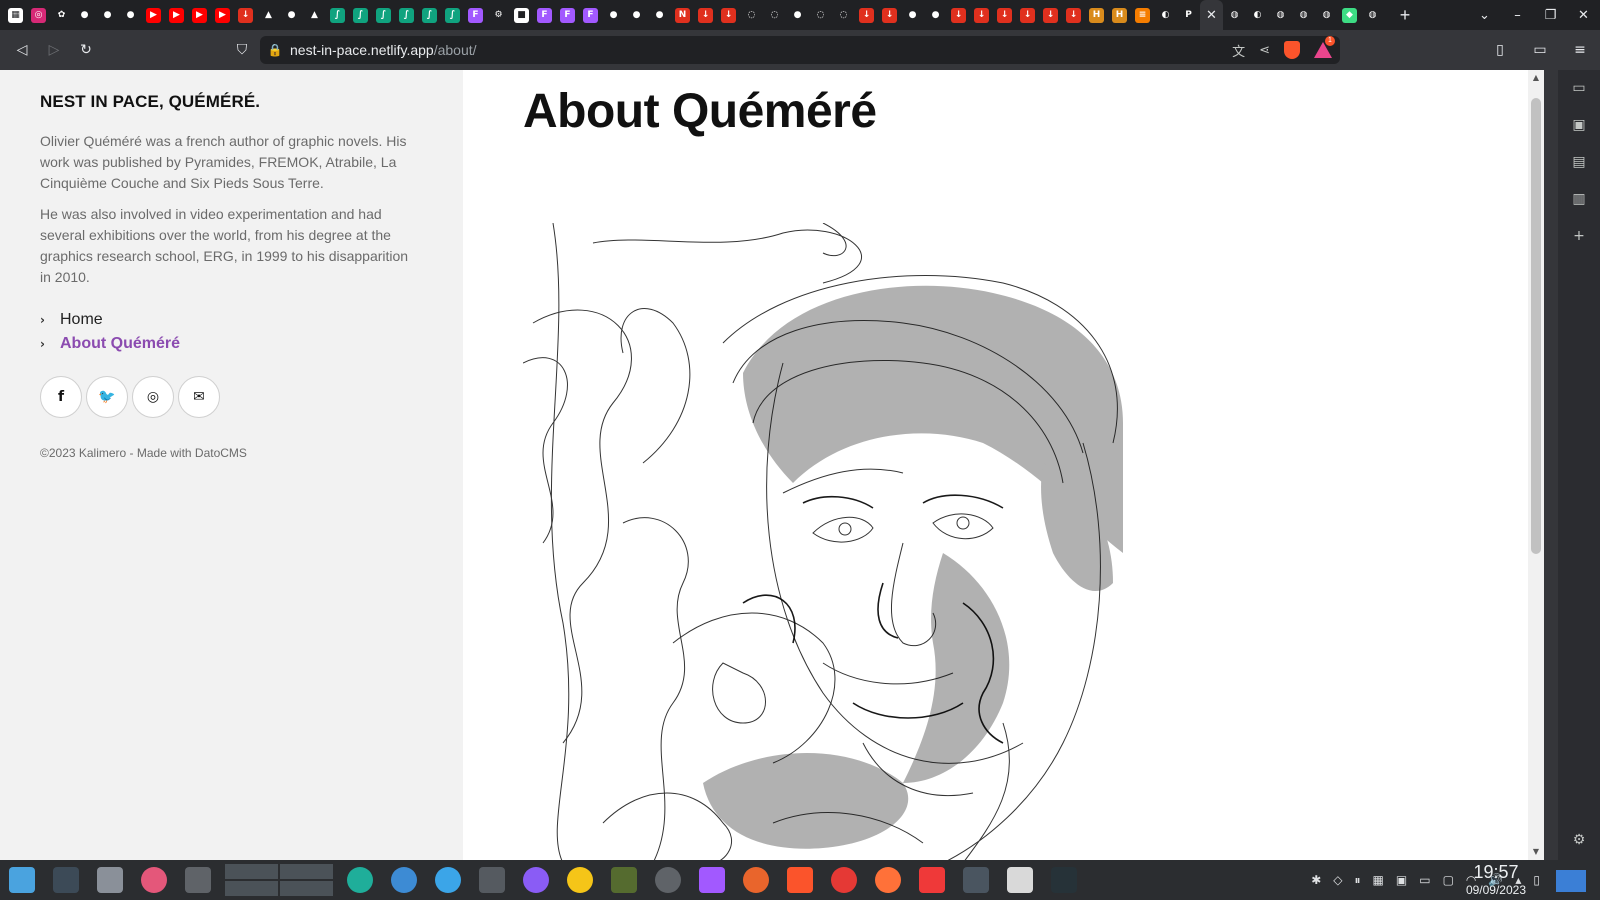 Image resolution: width=1600 pixels, height=900 pixels. What do you see at coordinates (1316, 880) in the screenshot?
I see `bluetooth-icon: ✱` at bounding box center [1316, 880].